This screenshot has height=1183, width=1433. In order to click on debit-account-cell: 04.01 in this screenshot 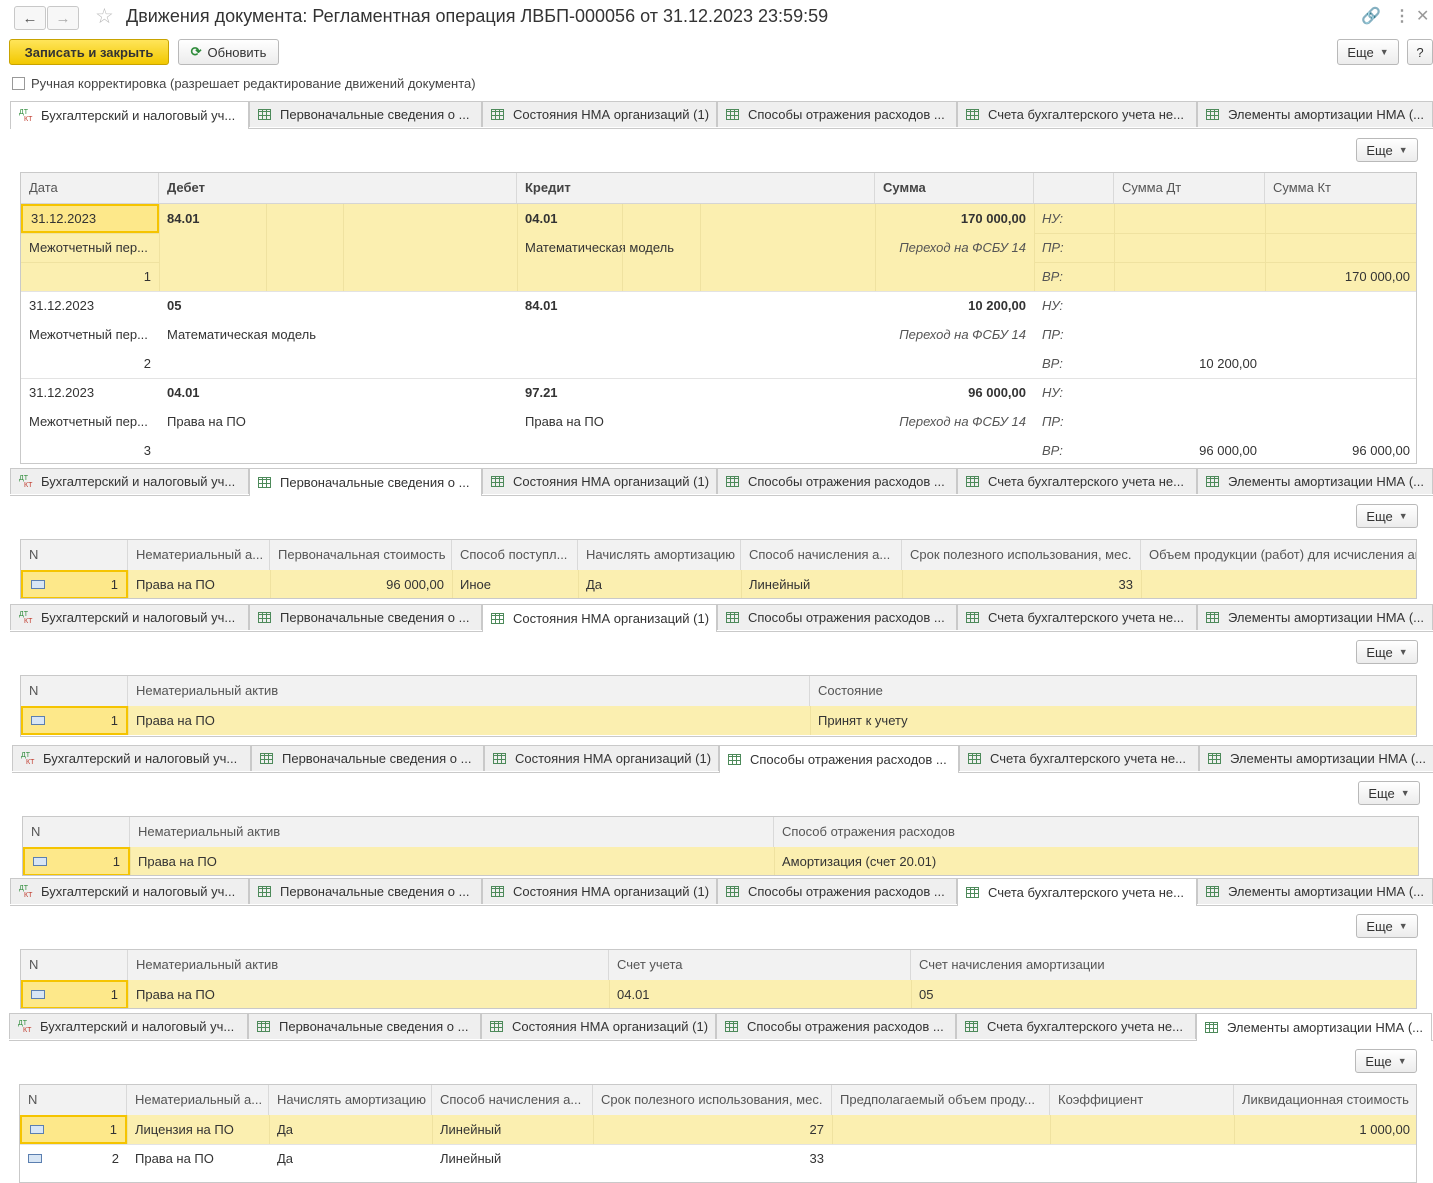, I will do `click(214, 392)`.